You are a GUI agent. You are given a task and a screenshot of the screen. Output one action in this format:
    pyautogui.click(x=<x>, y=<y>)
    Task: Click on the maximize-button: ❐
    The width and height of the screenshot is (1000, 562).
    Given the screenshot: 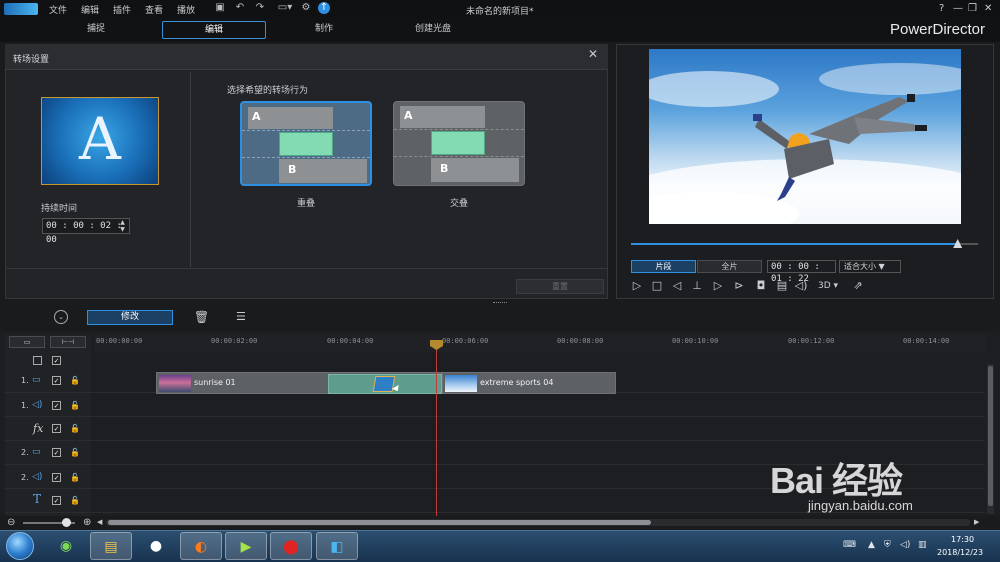 What is the action you would take?
    pyautogui.click(x=972, y=8)
    